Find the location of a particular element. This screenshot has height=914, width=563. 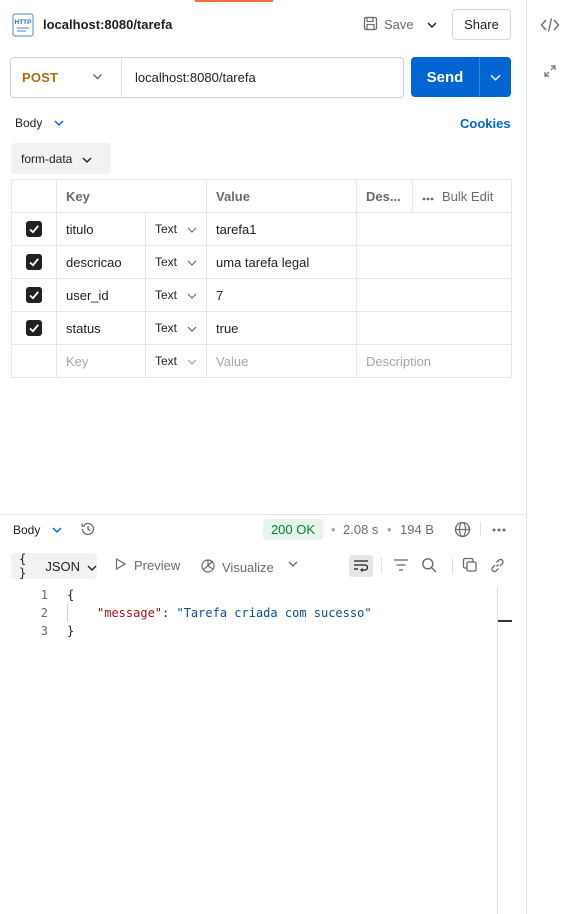

link-icon is located at coordinates (497, 567).